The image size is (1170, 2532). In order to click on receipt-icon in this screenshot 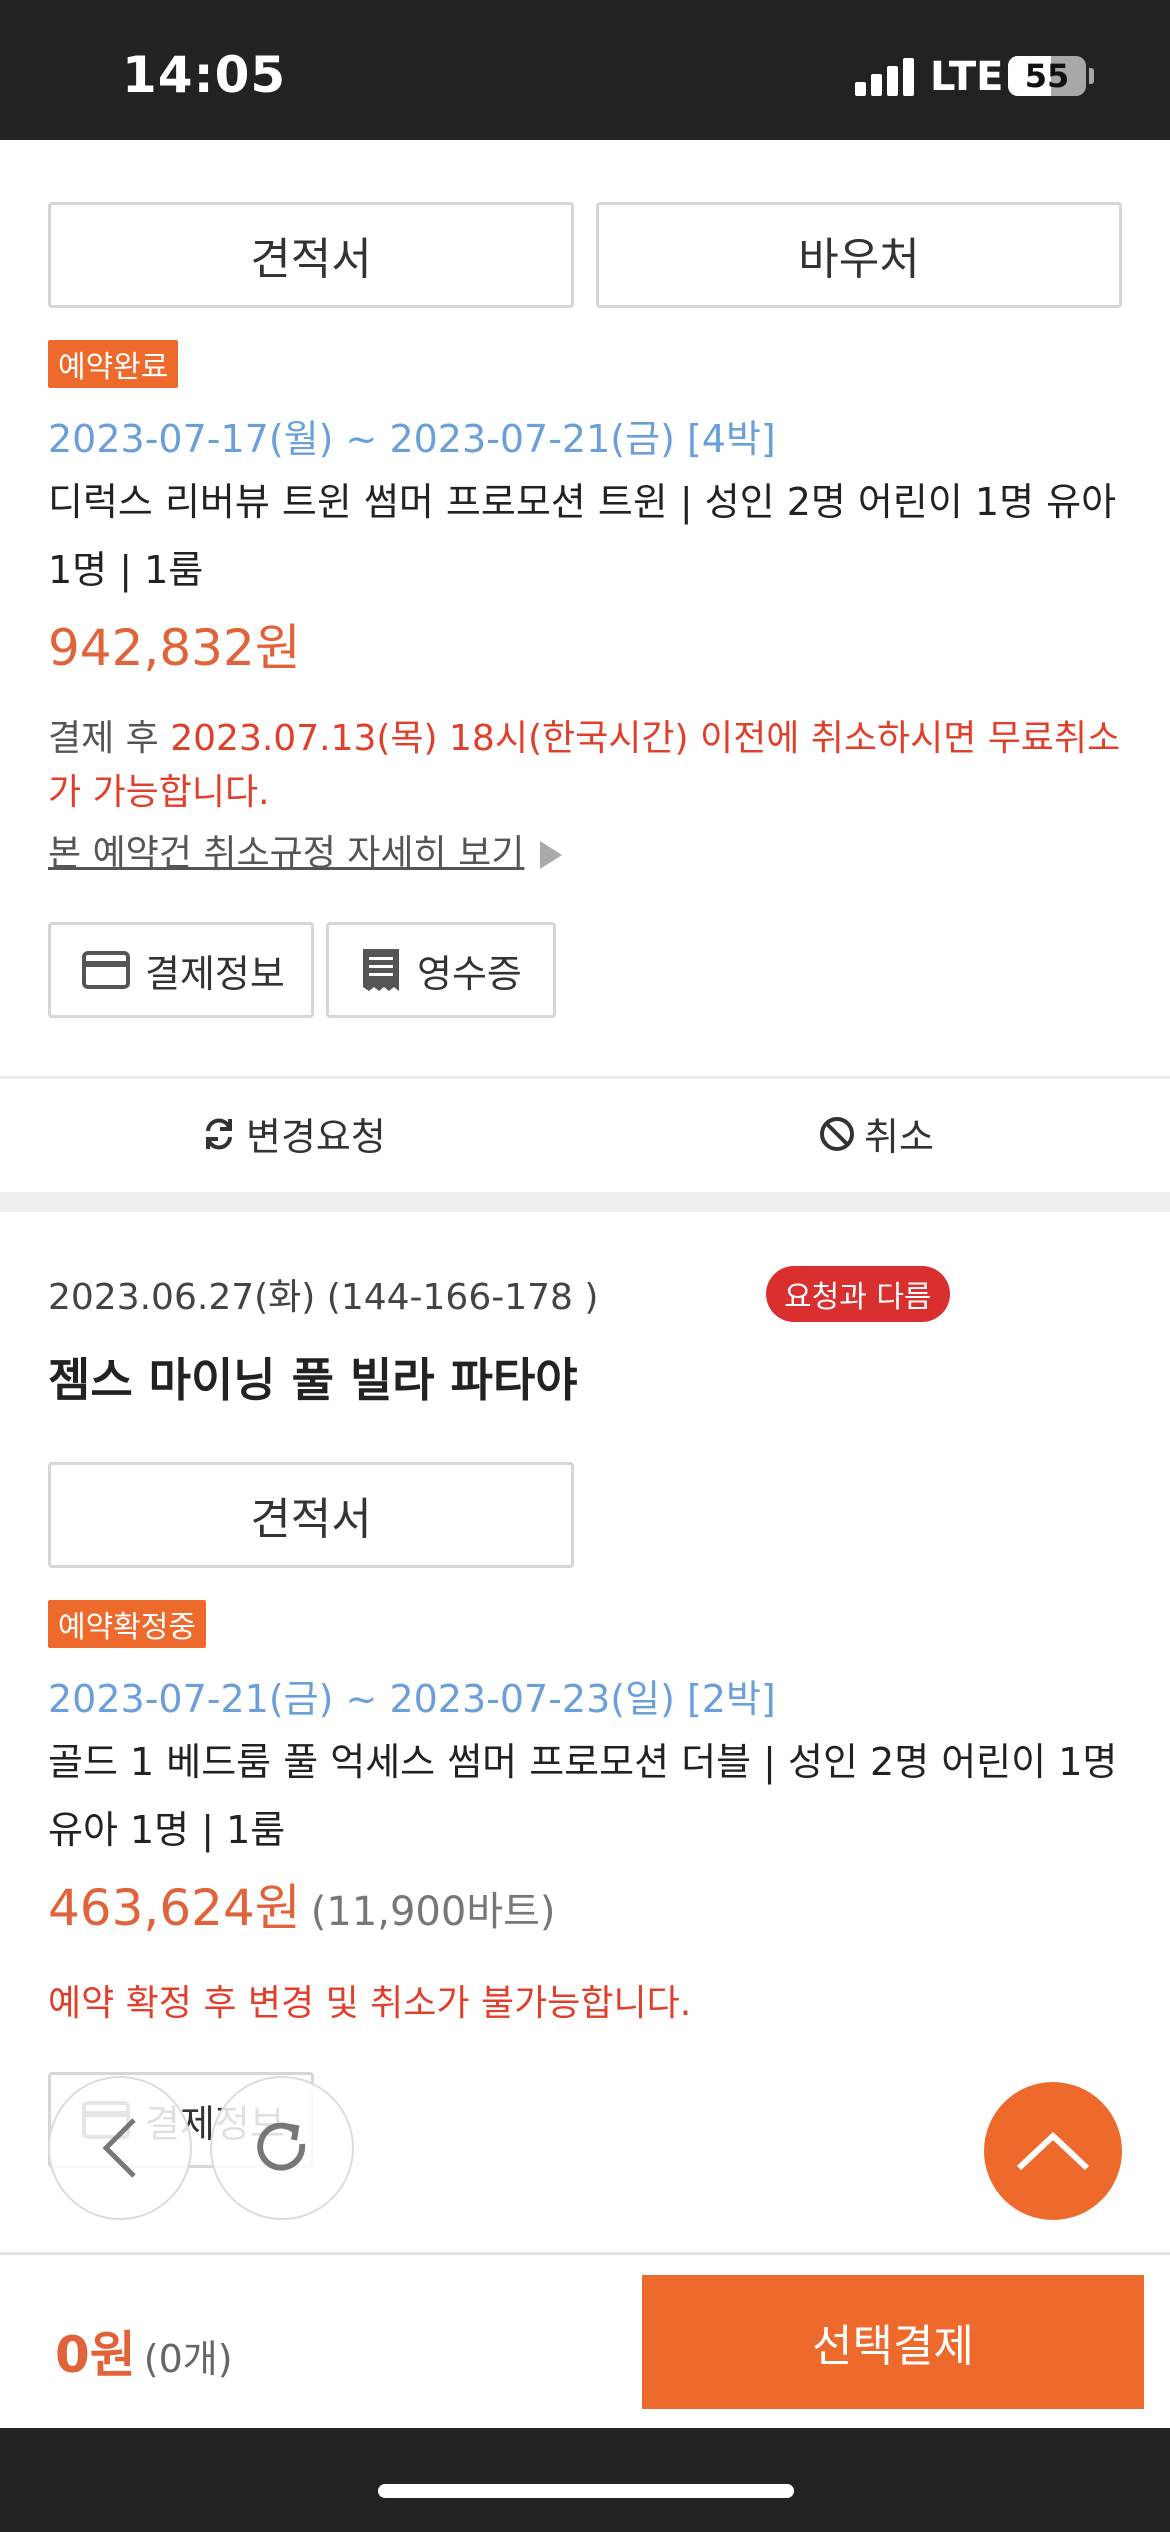, I will do `click(381, 970)`.